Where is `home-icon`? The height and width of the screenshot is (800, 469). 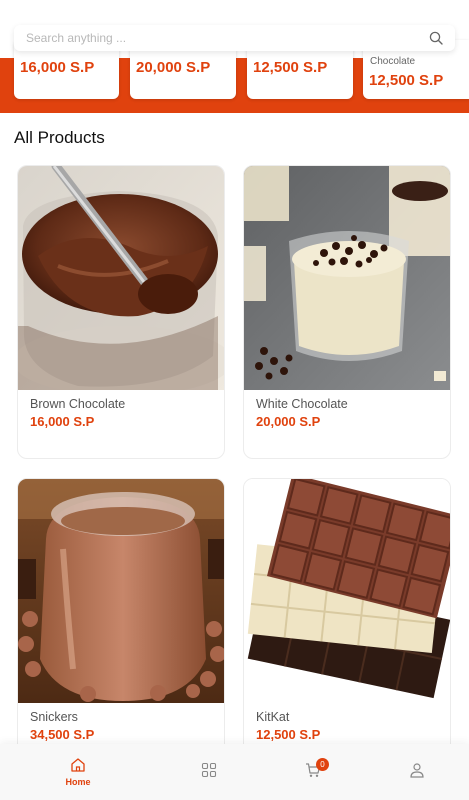 home-icon is located at coordinates (78, 765).